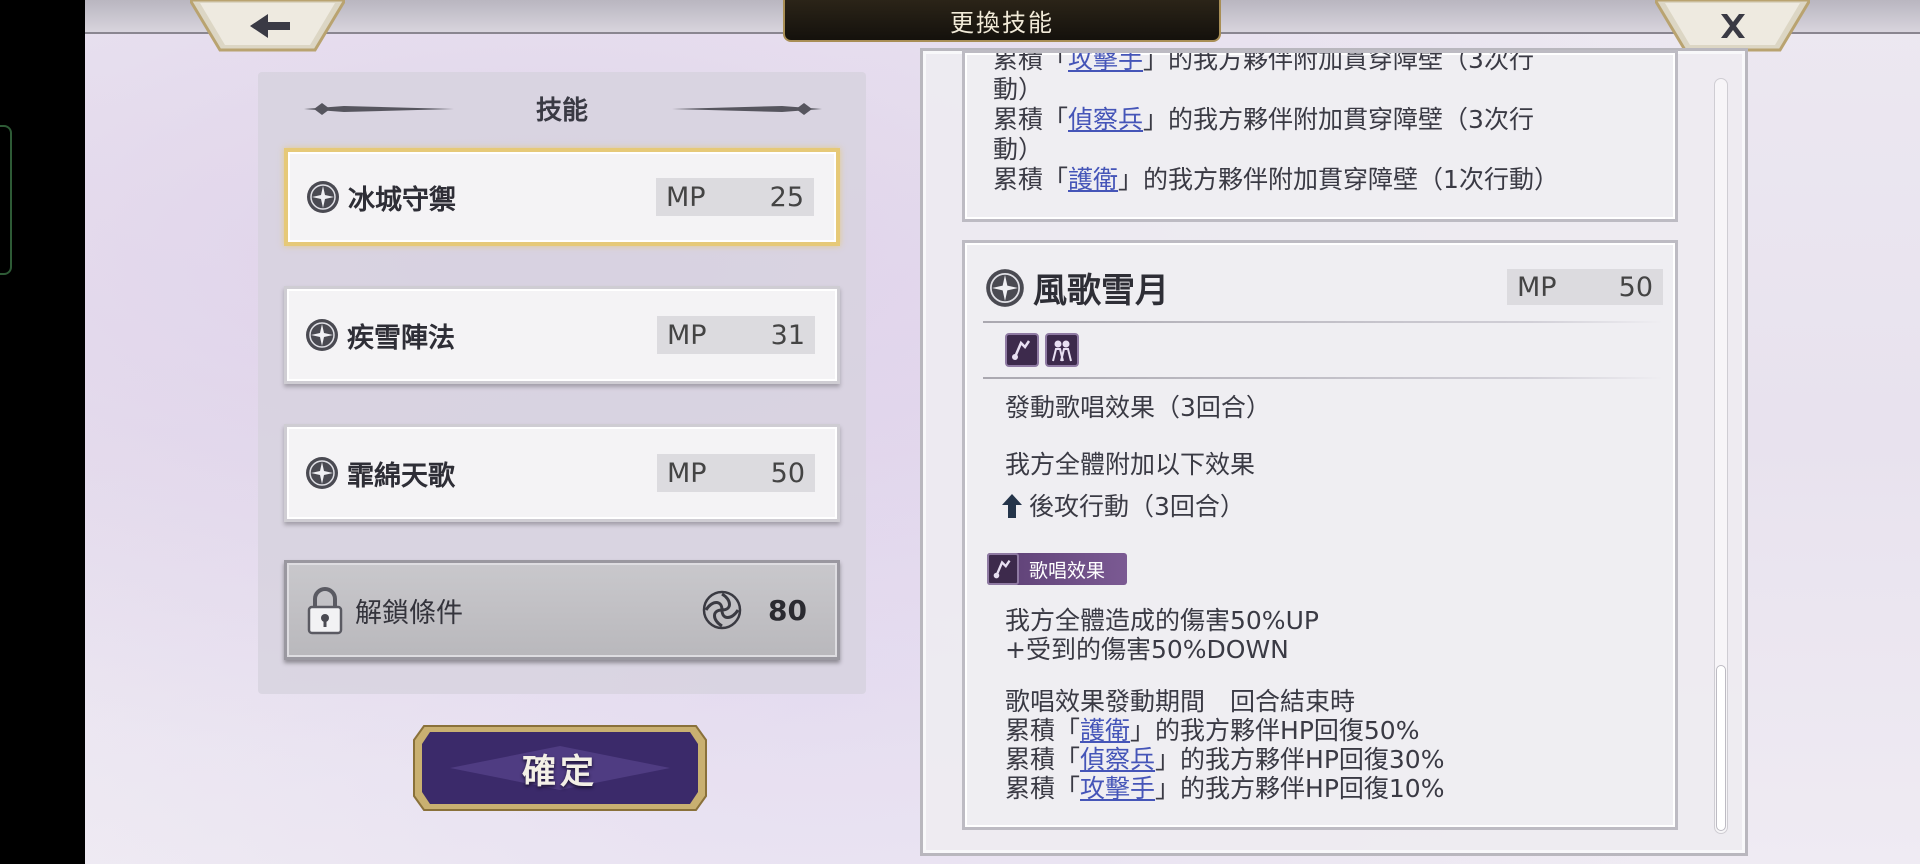 This screenshot has width=1920, height=864. What do you see at coordinates (6, 200) in the screenshot?
I see `side-edge-indicator` at bounding box center [6, 200].